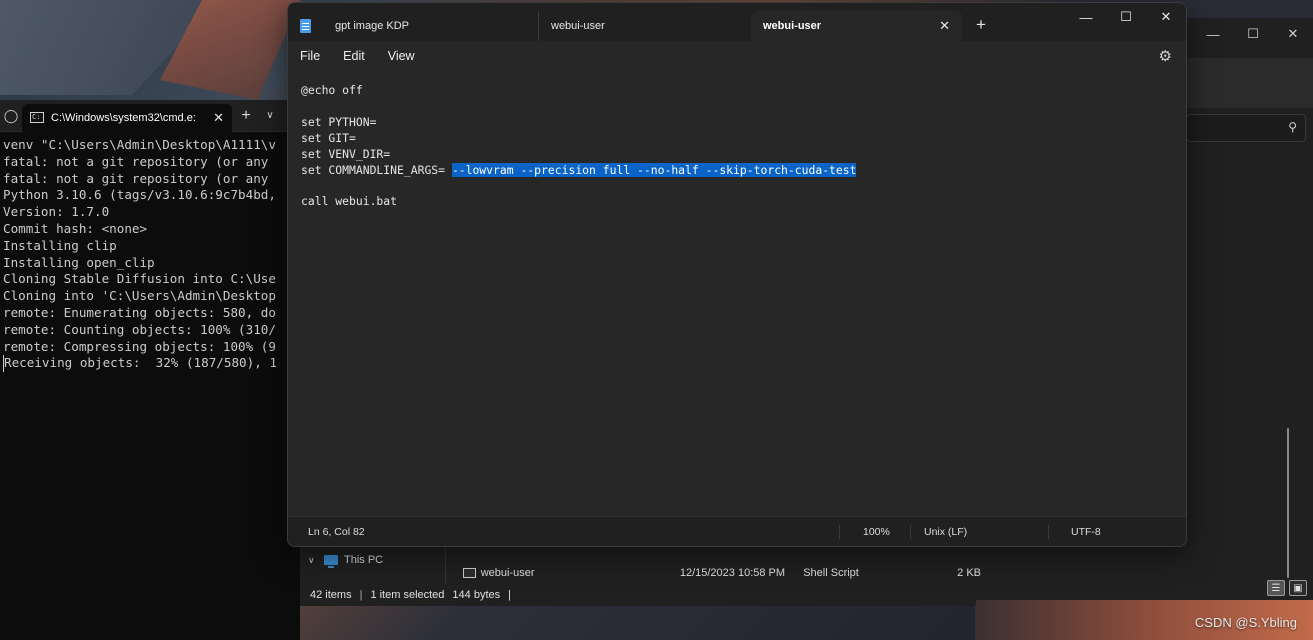 The width and height of the screenshot is (1313, 640). What do you see at coordinates (60, 245) in the screenshot?
I see `terminal-line: Installing clip` at bounding box center [60, 245].